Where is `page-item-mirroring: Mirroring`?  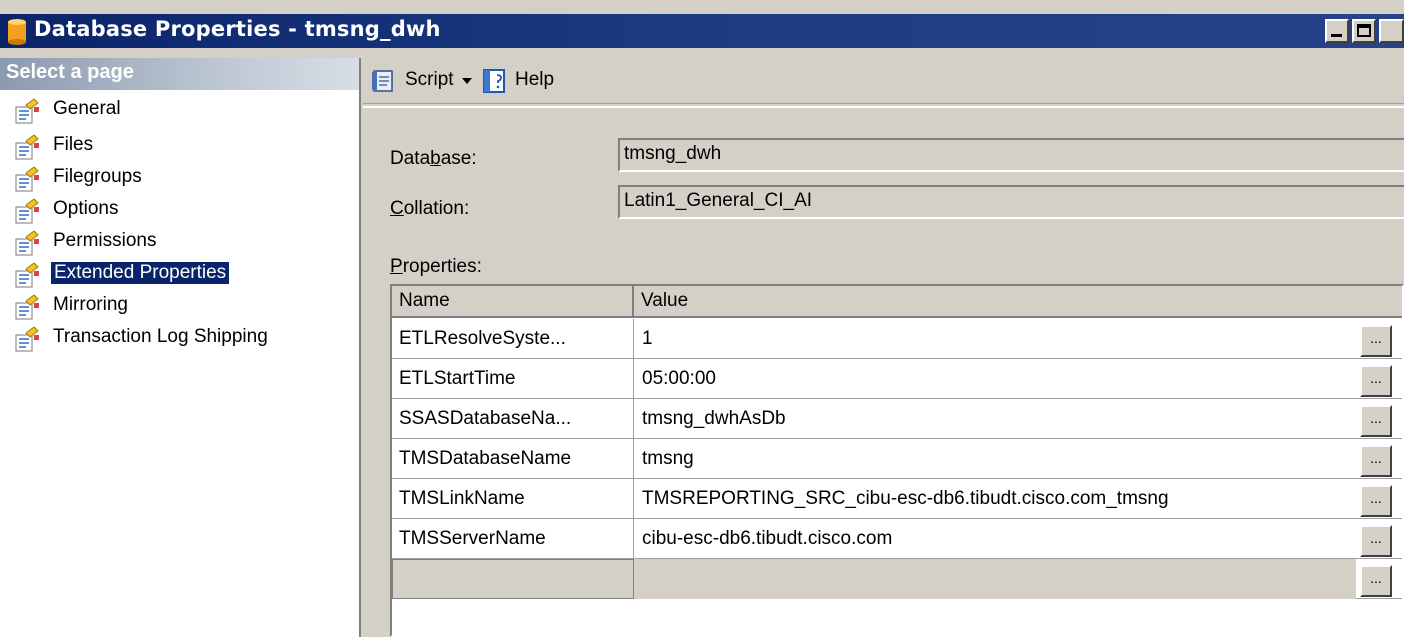
page-item-mirroring: Mirroring is located at coordinates (179, 307).